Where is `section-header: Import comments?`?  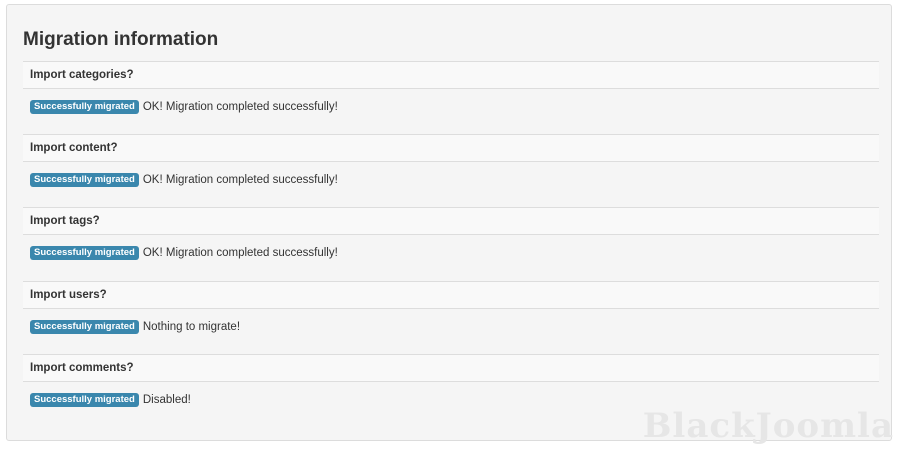 section-header: Import comments? is located at coordinates (451, 367).